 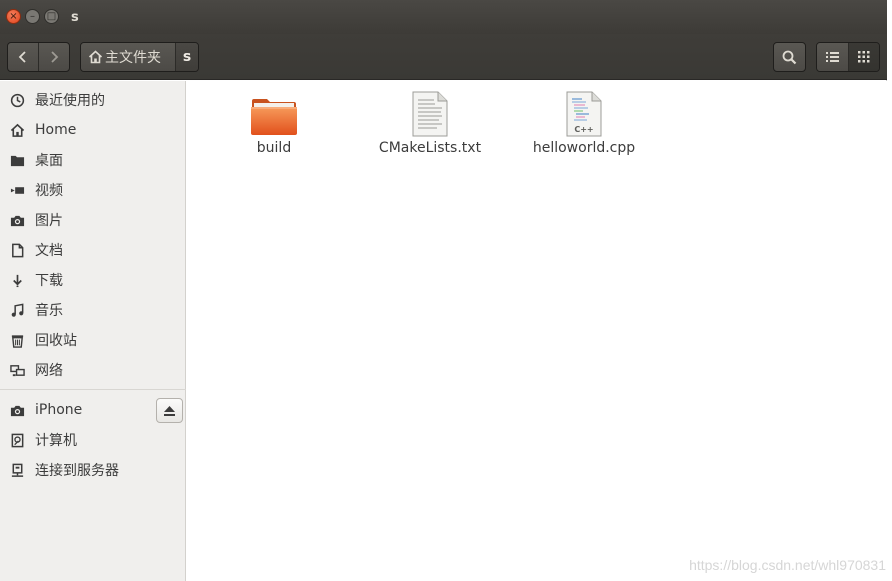 I want to click on file-item-cmakelists: CMakeLists.txt, so click(x=430, y=122).